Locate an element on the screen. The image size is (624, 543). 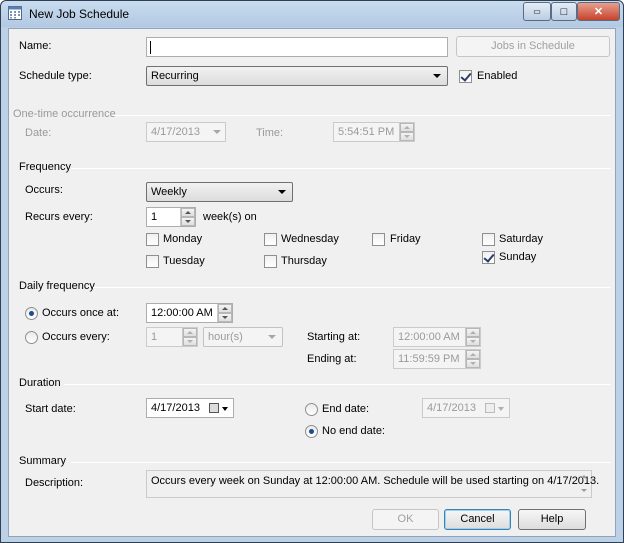
occurs-every-value: 1 is located at coordinates (154, 337).